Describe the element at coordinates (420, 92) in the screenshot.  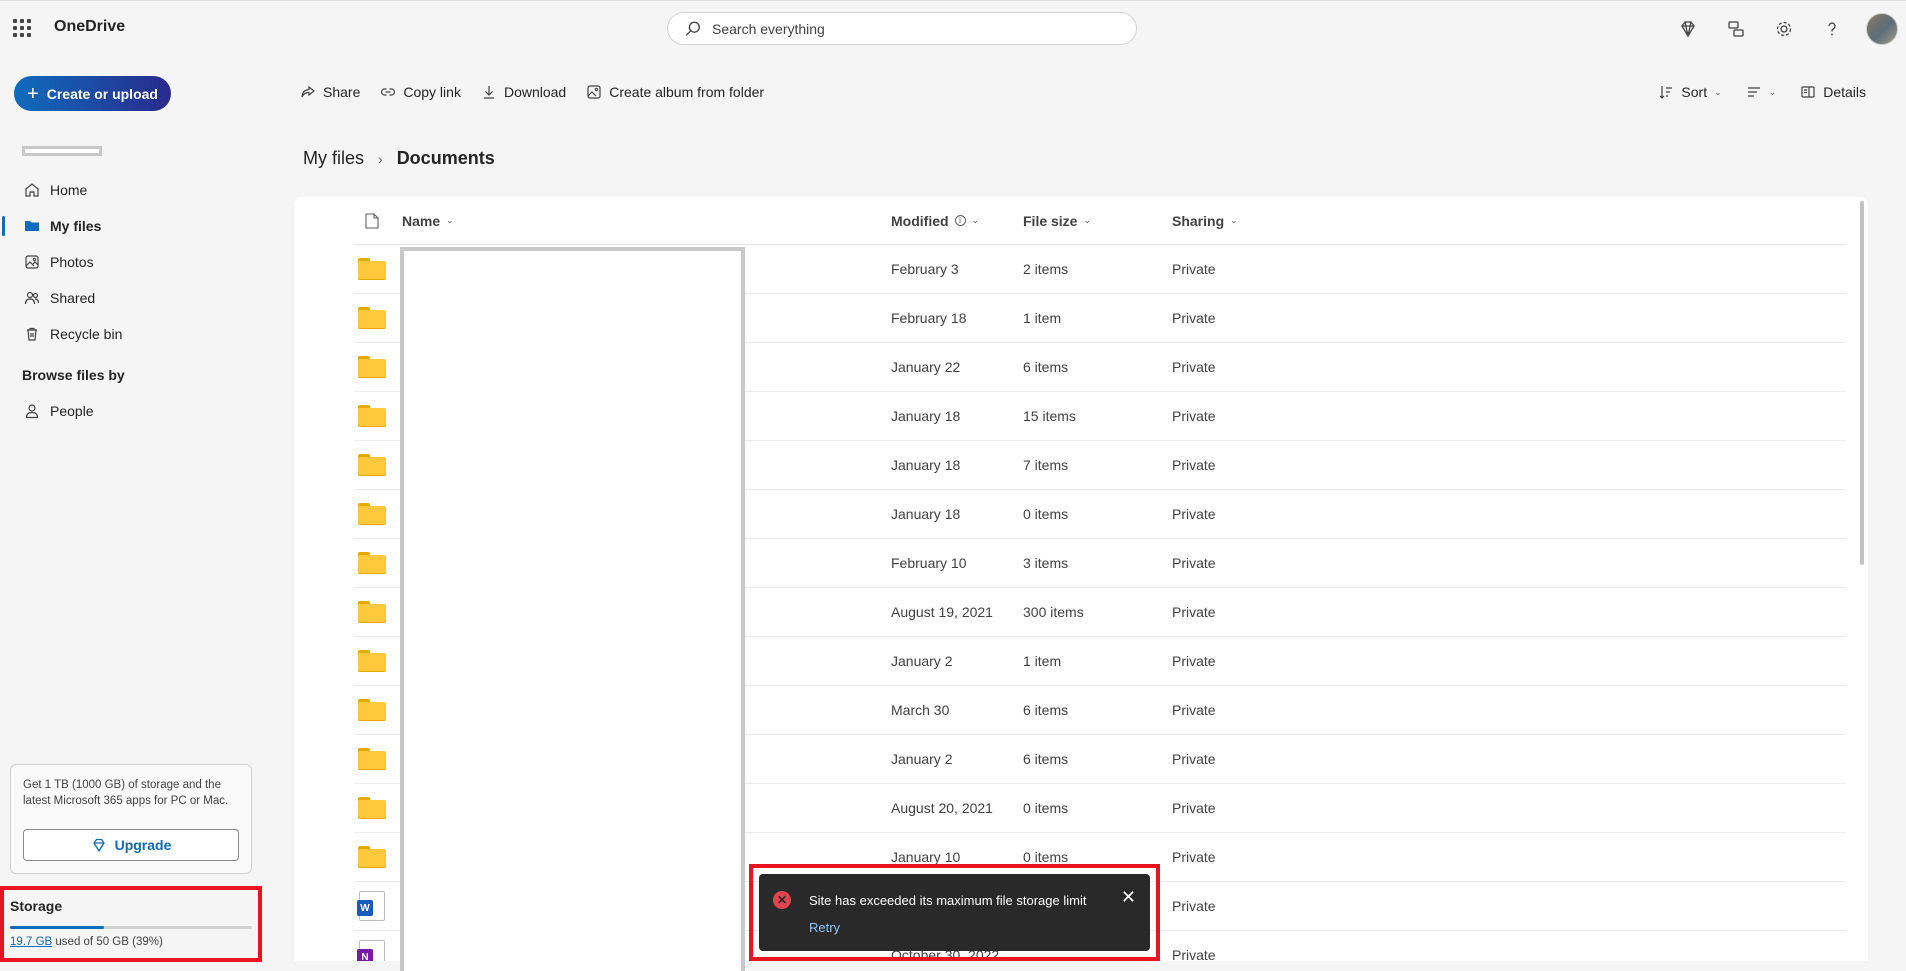
I see `copy-link-button: Copy link` at that location.